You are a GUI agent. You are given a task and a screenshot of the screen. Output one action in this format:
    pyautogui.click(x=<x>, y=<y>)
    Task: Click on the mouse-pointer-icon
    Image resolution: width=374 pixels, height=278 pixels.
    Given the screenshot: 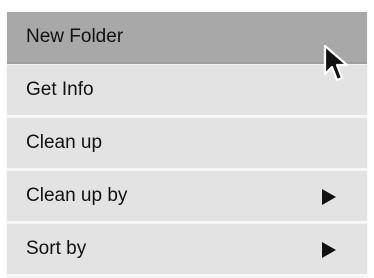 What is the action you would take?
    pyautogui.click(x=336, y=63)
    